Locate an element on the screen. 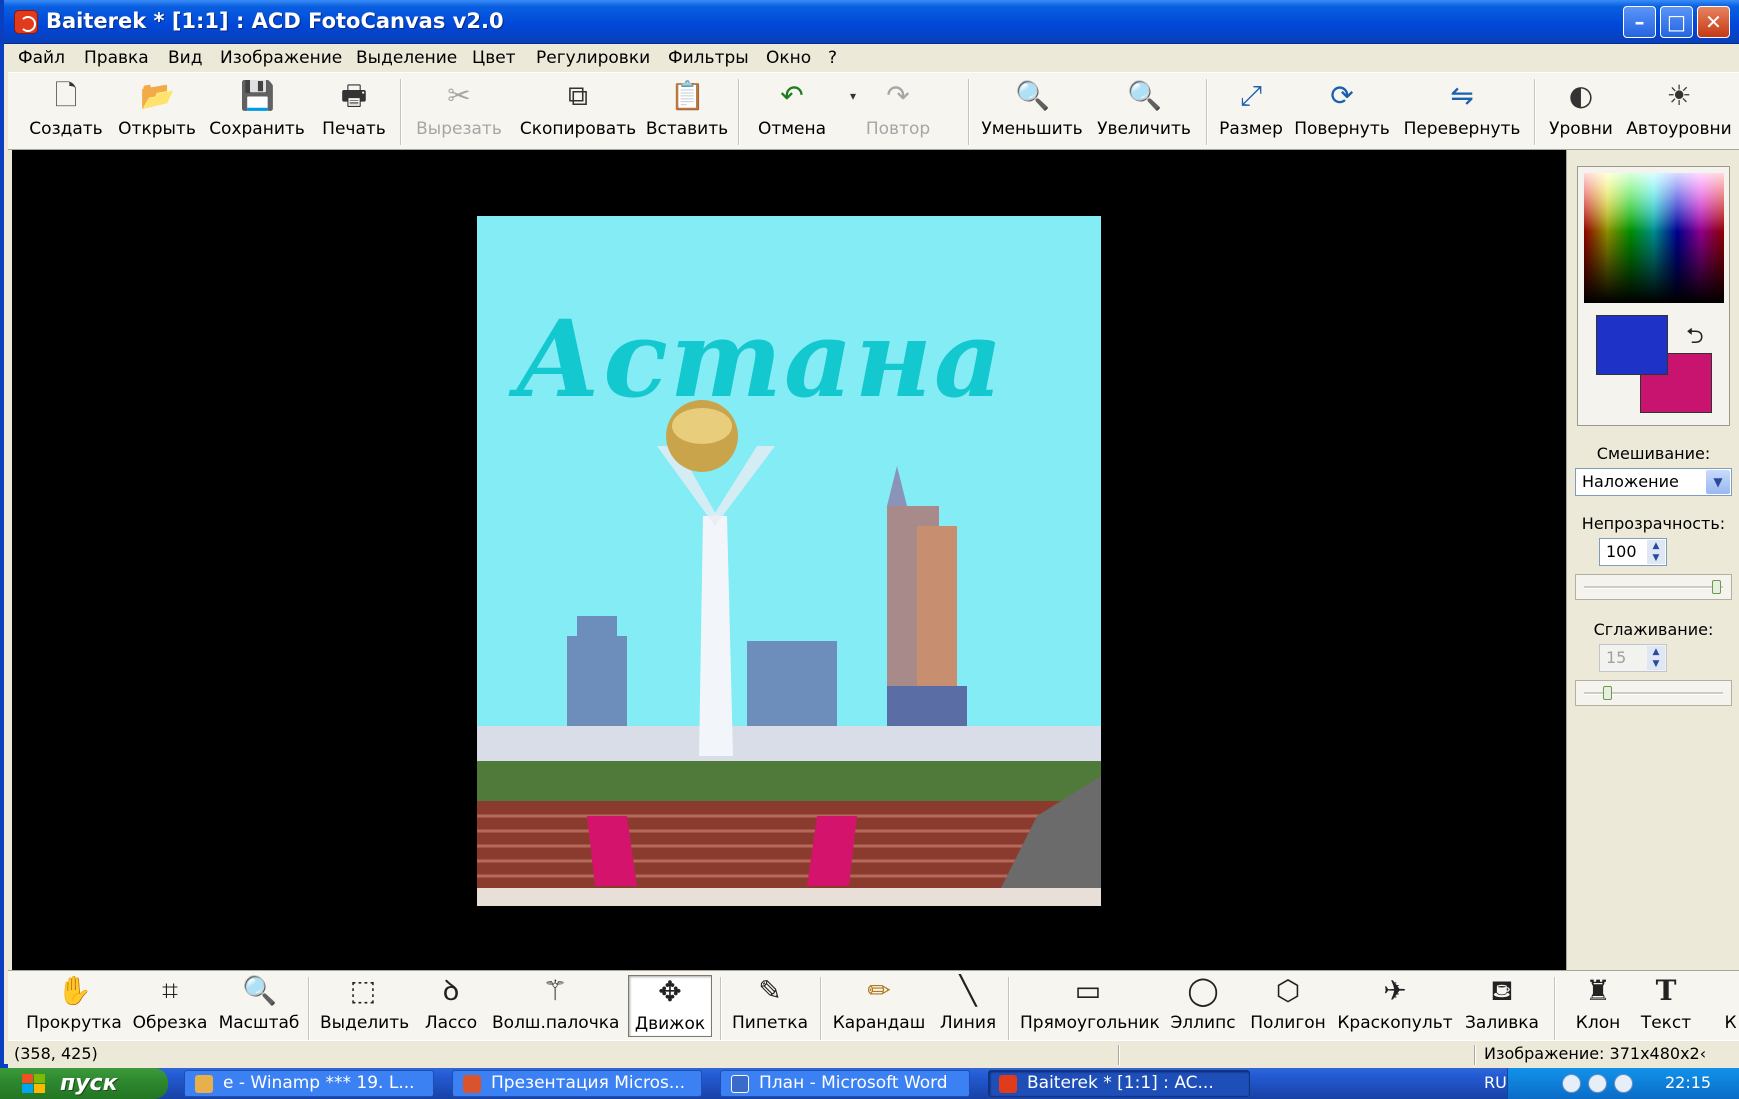  undo-dropdown: ▾ is located at coordinates (846, 113).